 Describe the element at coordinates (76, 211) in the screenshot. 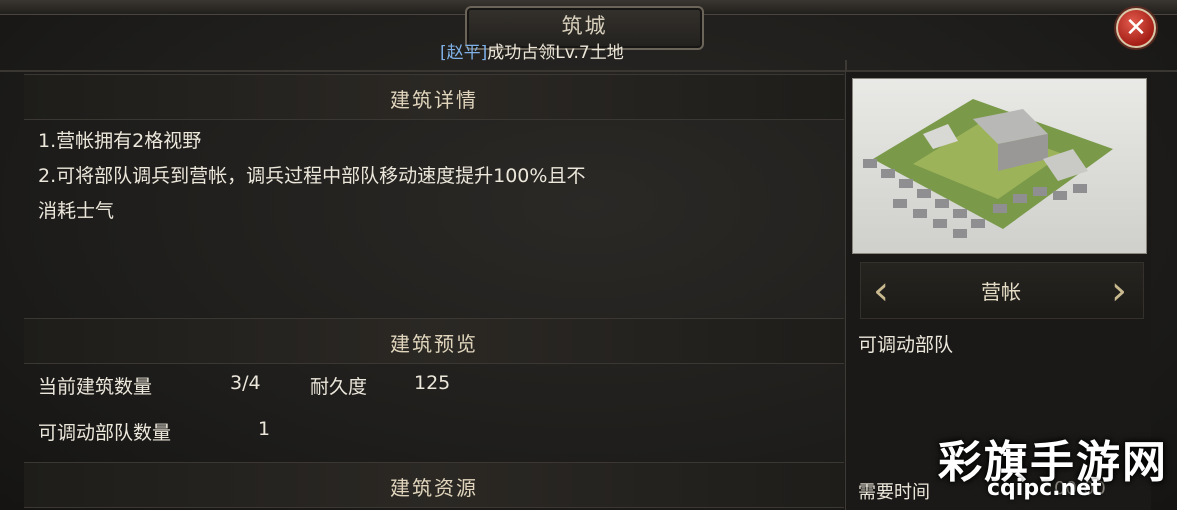

I see `details-line: 消耗士气` at that location.